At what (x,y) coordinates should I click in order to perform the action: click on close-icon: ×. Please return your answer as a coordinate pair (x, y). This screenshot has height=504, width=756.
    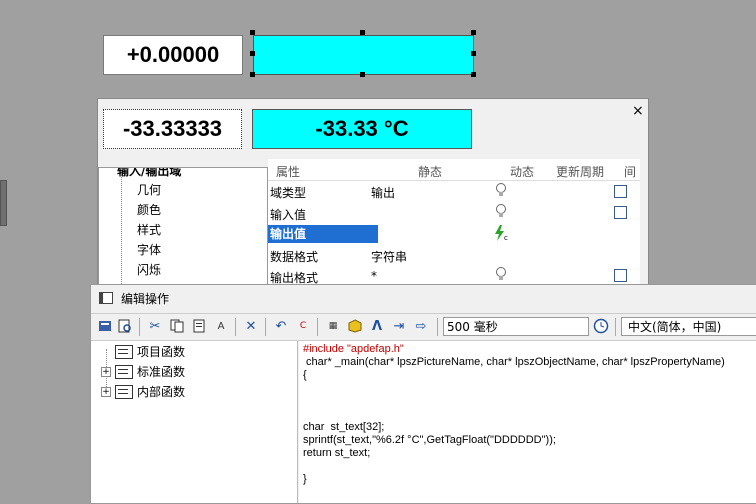
    Looking at the image, I should click on (638, 111).